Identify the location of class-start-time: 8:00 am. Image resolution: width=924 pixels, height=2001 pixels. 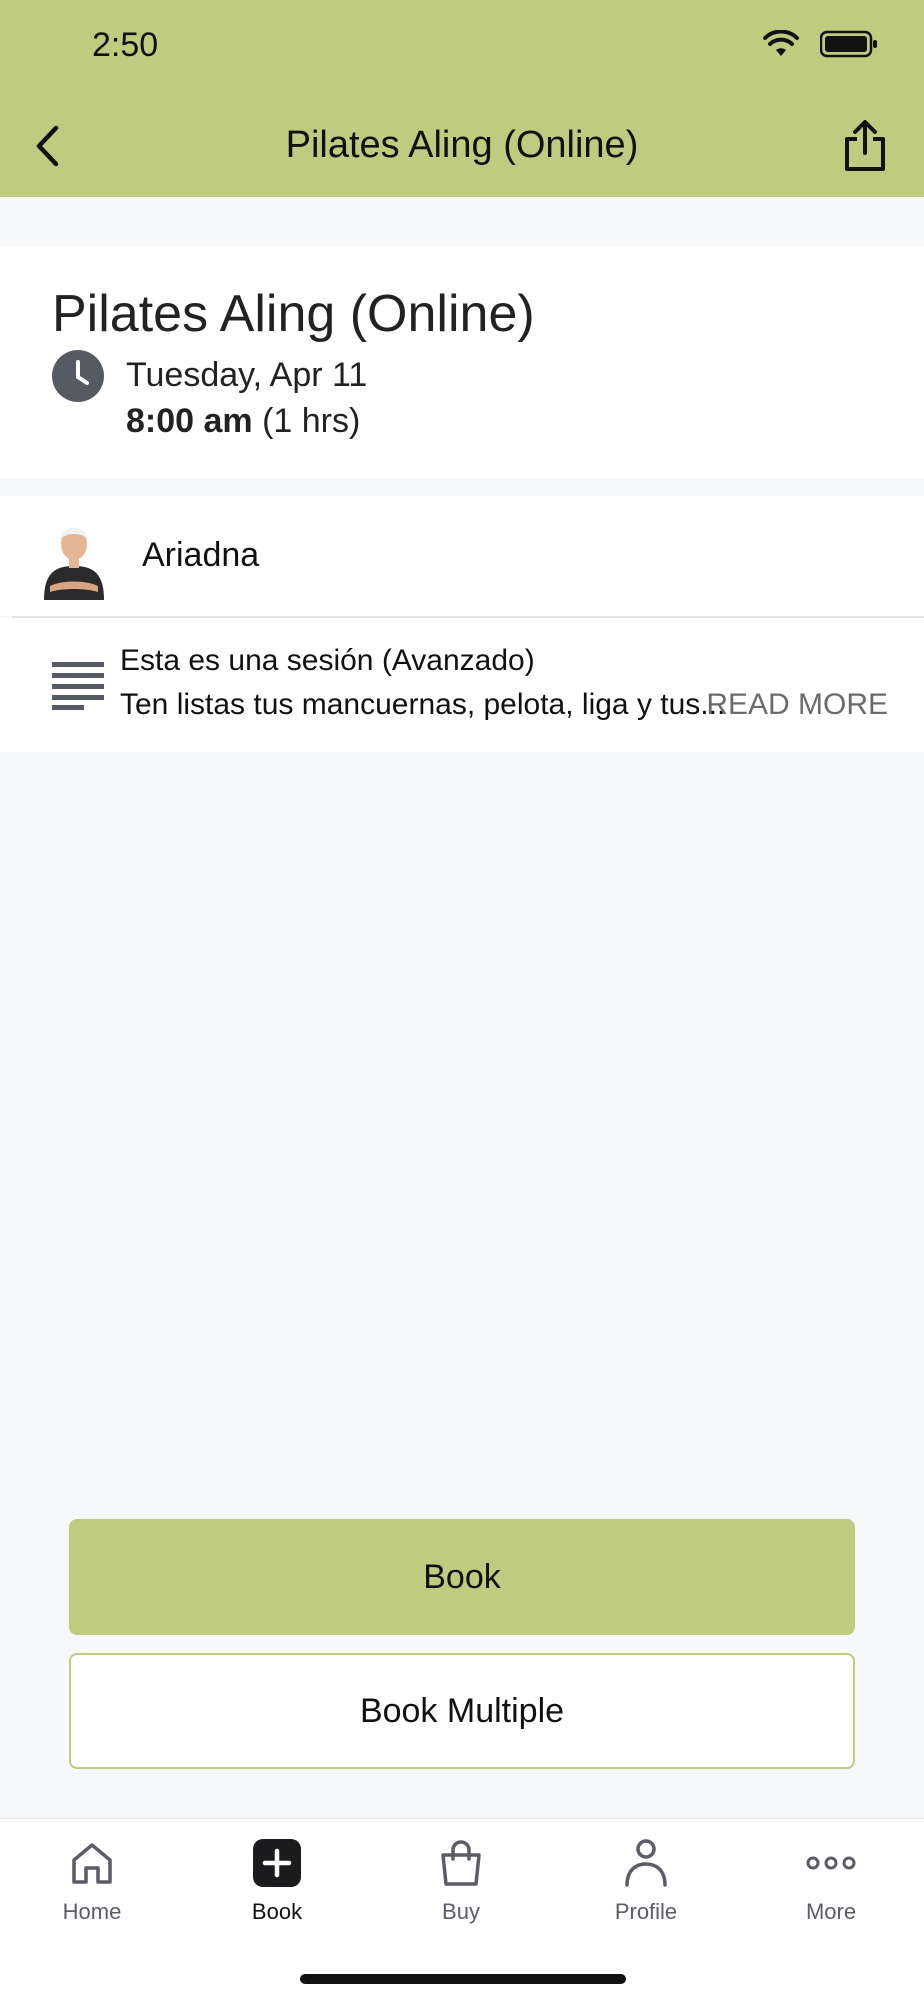
(189, 421).